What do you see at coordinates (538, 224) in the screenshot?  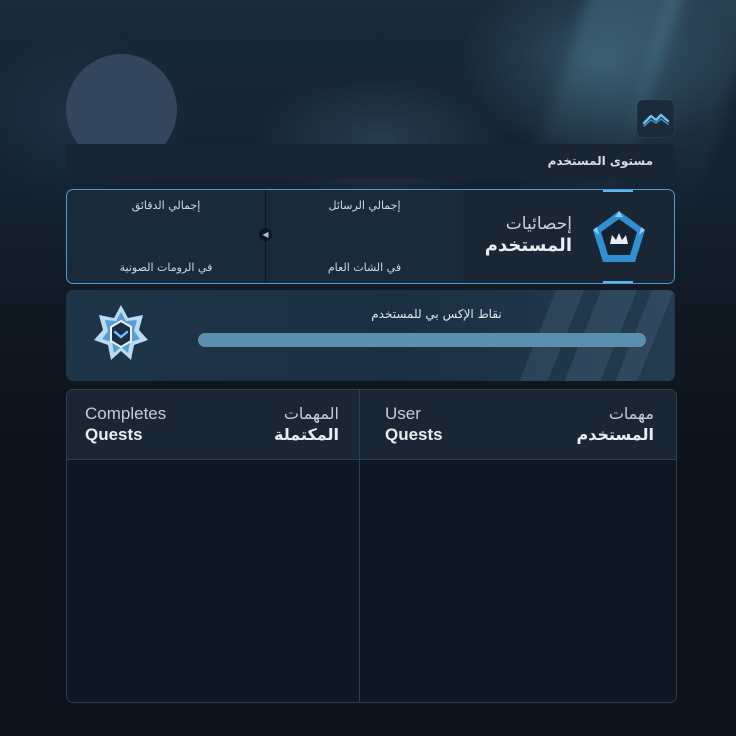 I see `stats-title-line1: إحصائيات` at bounding box center [538, 224].